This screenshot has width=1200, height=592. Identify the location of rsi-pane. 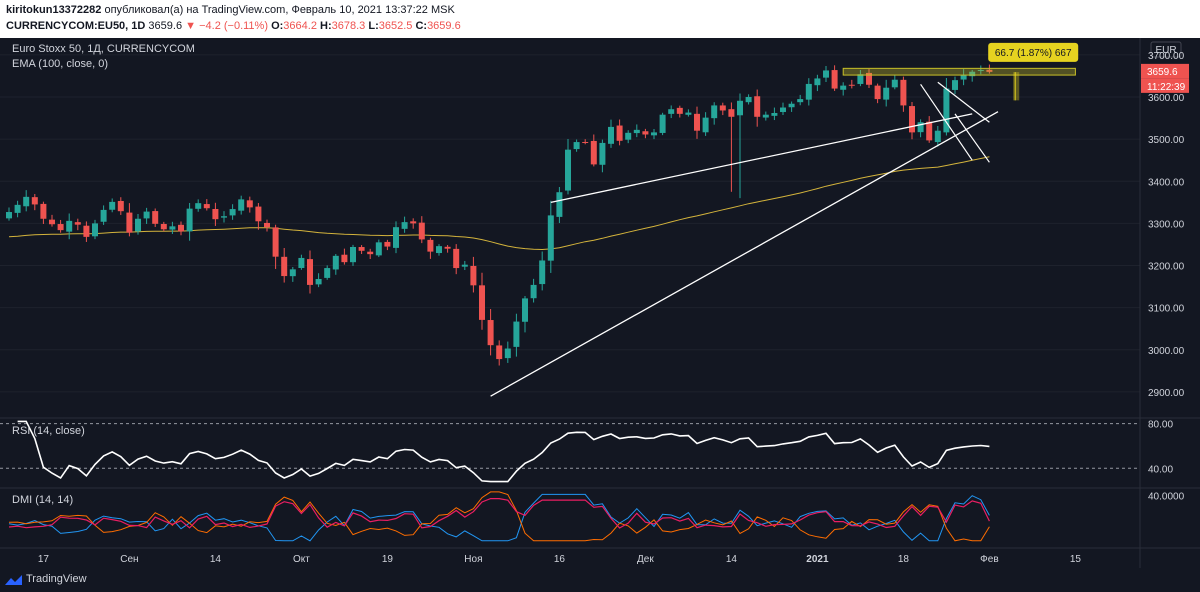
(600, 450).